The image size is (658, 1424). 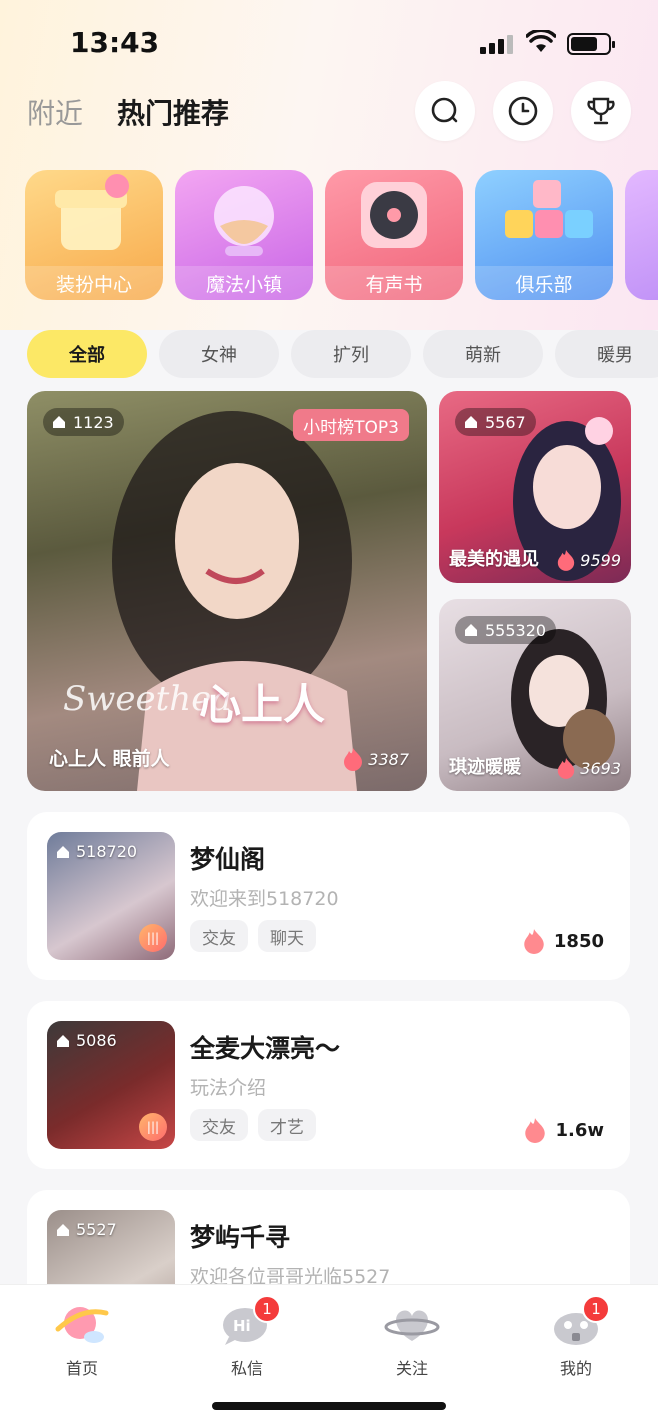 I want to click on room-title: 最美的遇见, so click(x=494, y=559).